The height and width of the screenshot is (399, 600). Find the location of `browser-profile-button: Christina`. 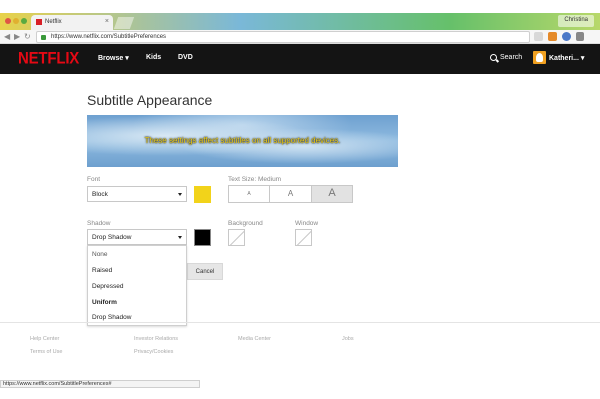

browser-profile-button: Christina is located at coordinates (576, 21).